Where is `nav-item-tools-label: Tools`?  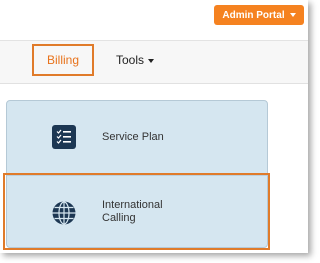 nav-item-tools-label: Tools is located at coordinates (130, 60).